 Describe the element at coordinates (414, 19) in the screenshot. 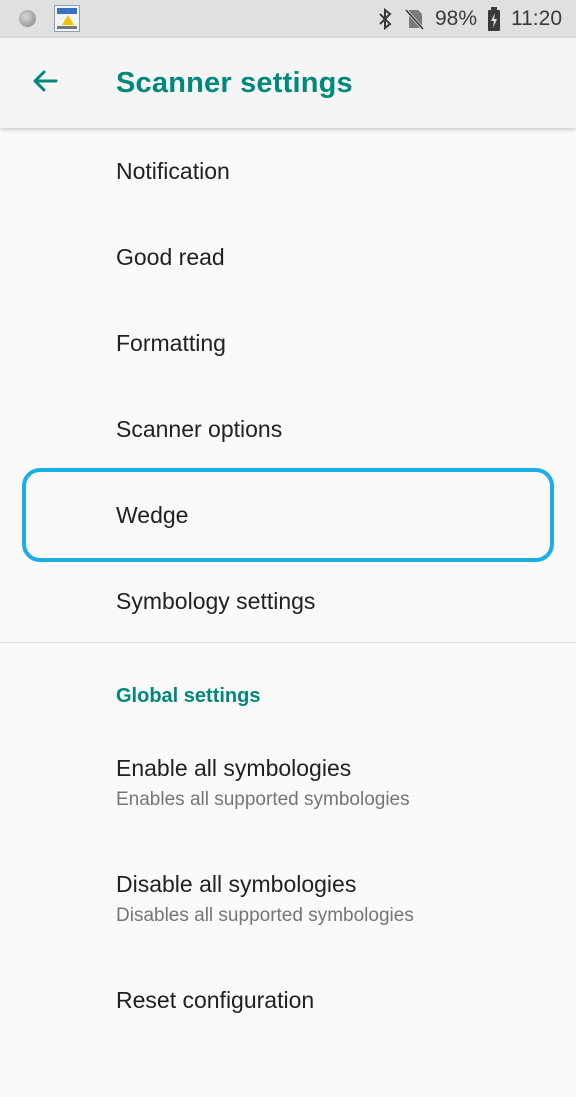

I see `no-sim-icon` at that location.